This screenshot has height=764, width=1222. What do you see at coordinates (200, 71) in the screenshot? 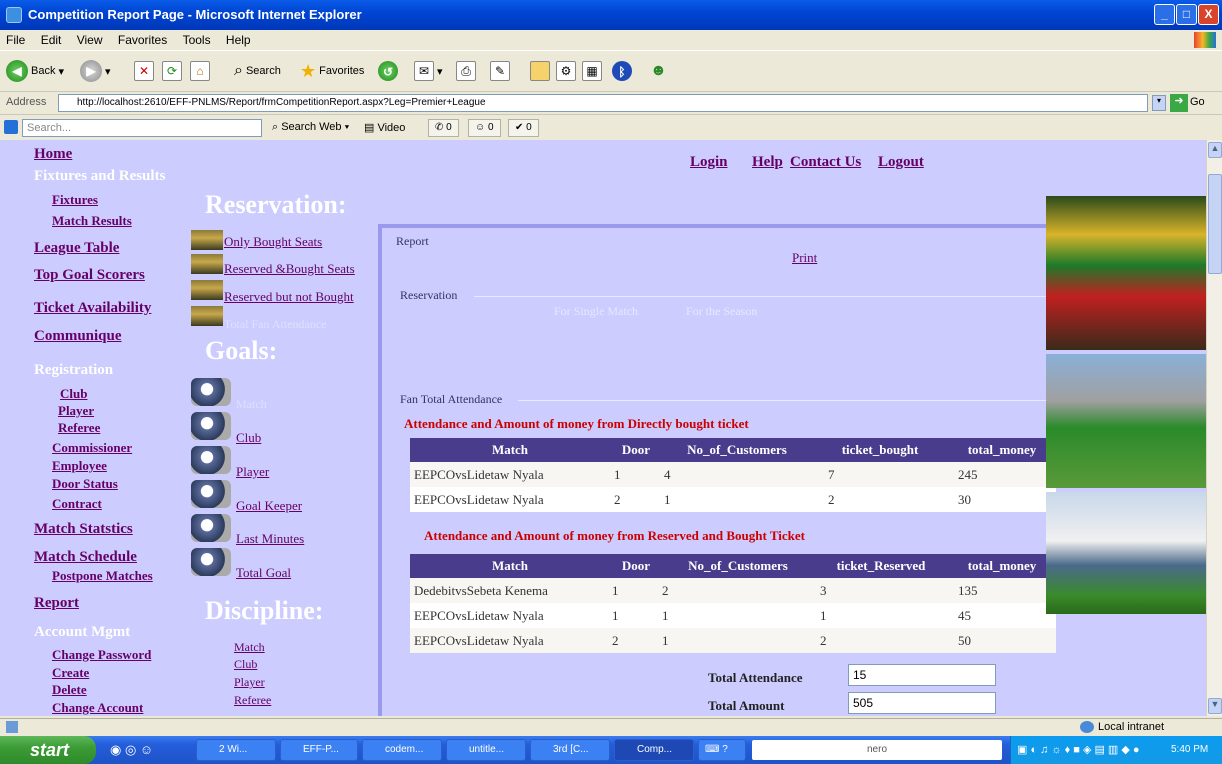
I see `home-button: ⌂` at bounding box center [200, 71].